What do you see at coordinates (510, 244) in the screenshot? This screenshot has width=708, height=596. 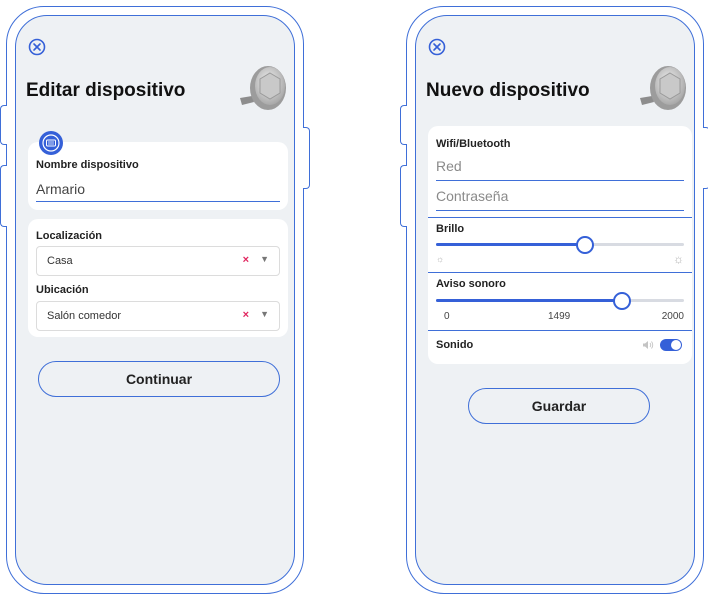 I see `brillo-slider-fill` at bounding box center [510, 244].